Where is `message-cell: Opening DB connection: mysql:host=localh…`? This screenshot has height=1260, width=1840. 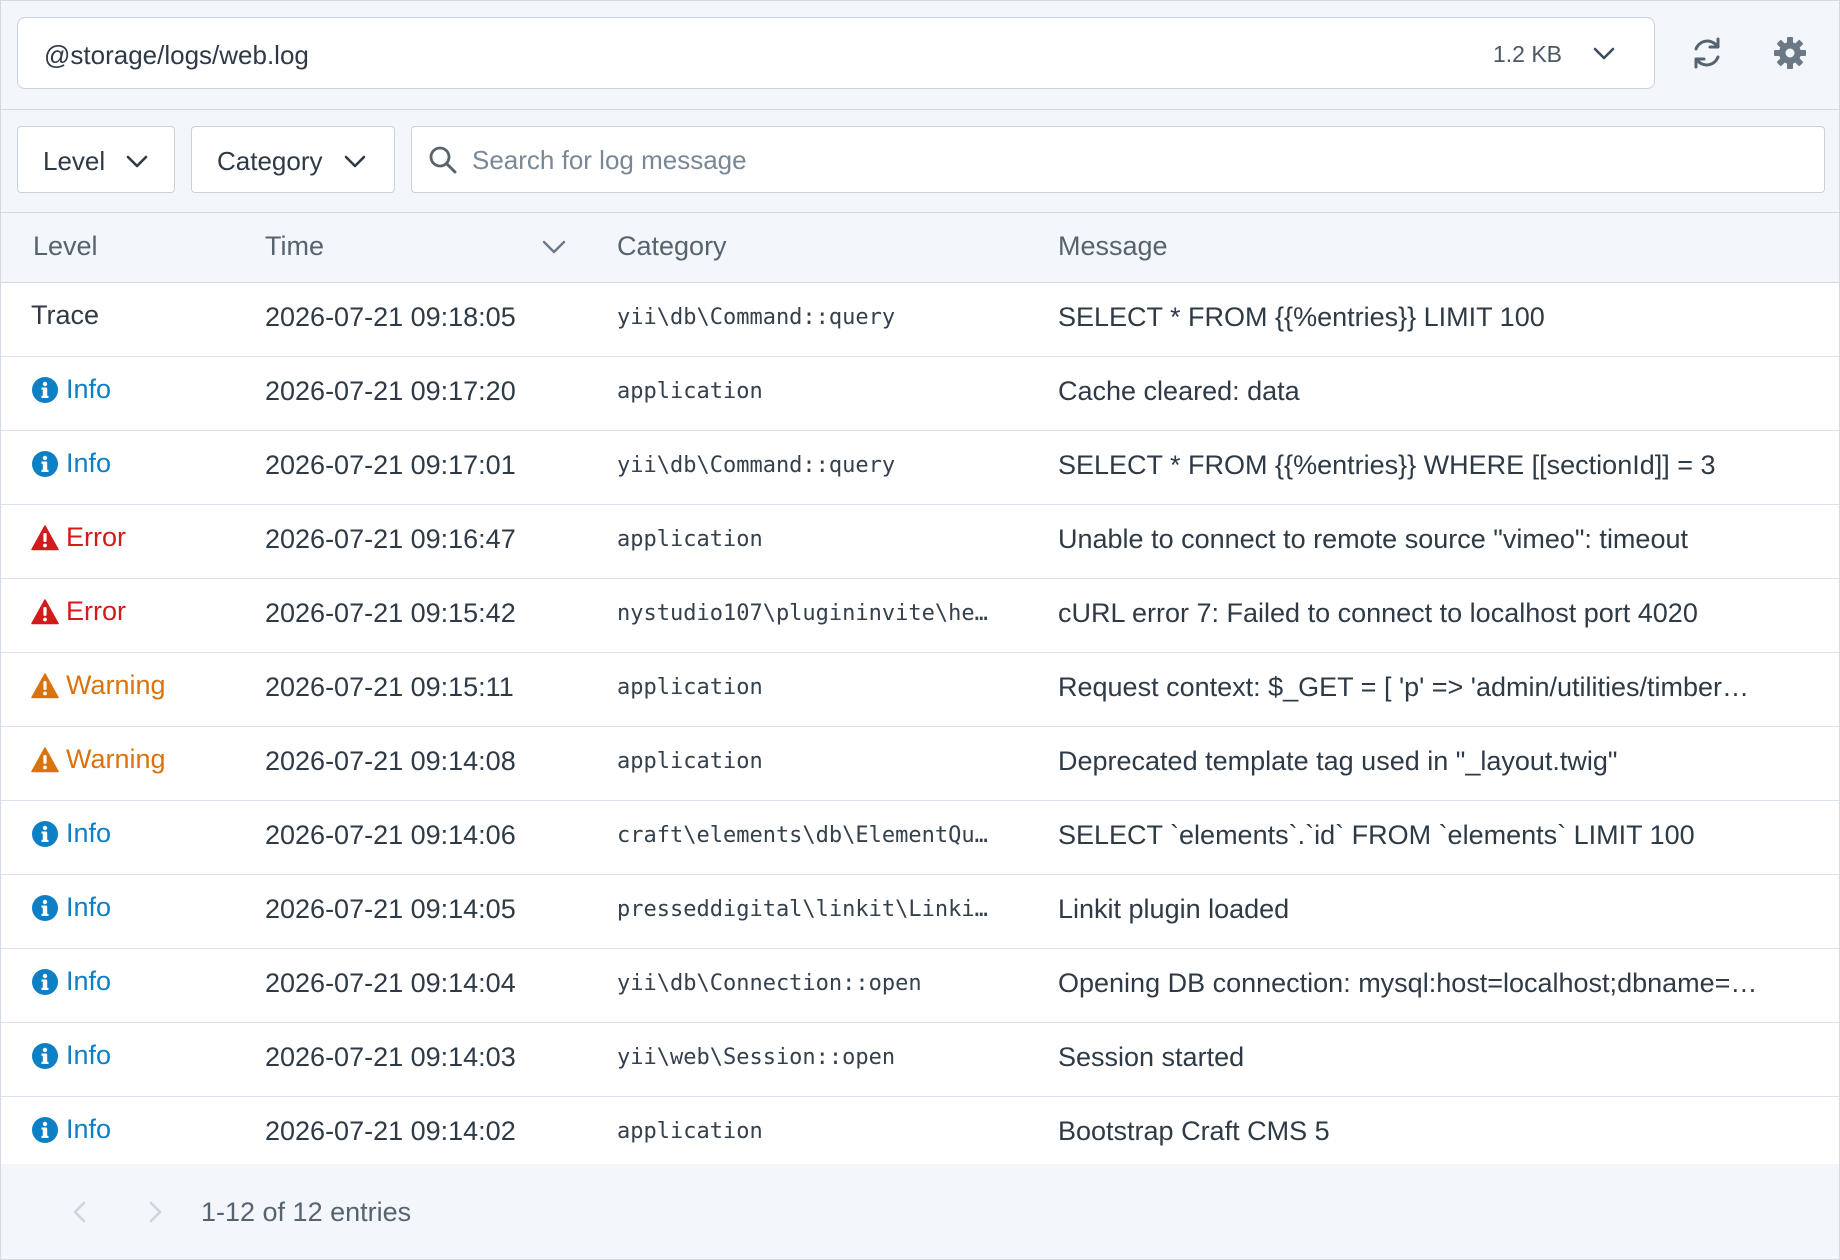
message-cell: Opening DB connection: mysql:host=localh… is located at coordinates (1408, 983).